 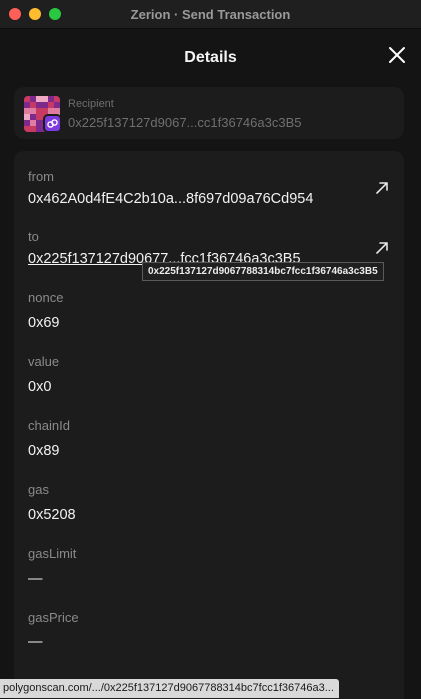 I want to click on from-value: 0x462A0d4fE4C2b10a...8f697d09a76Cd954, so click(x=171, y=199).